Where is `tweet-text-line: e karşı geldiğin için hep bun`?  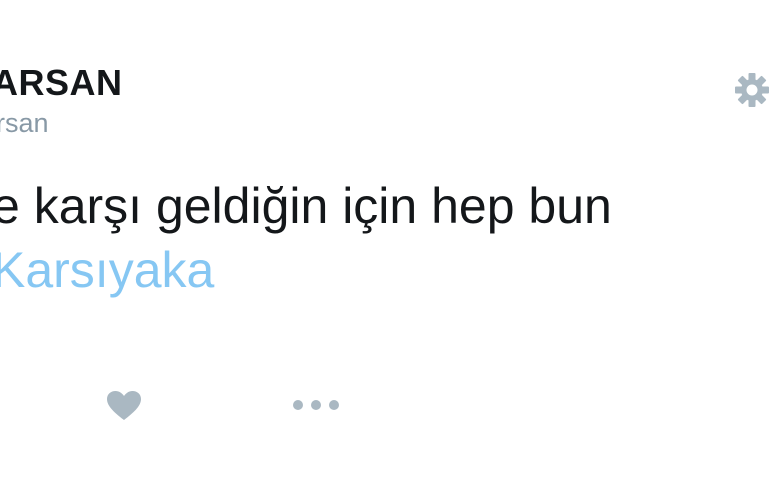 tweet-text-line: e karşı geldiğin için hep bun is located at coordinates (306, 206).